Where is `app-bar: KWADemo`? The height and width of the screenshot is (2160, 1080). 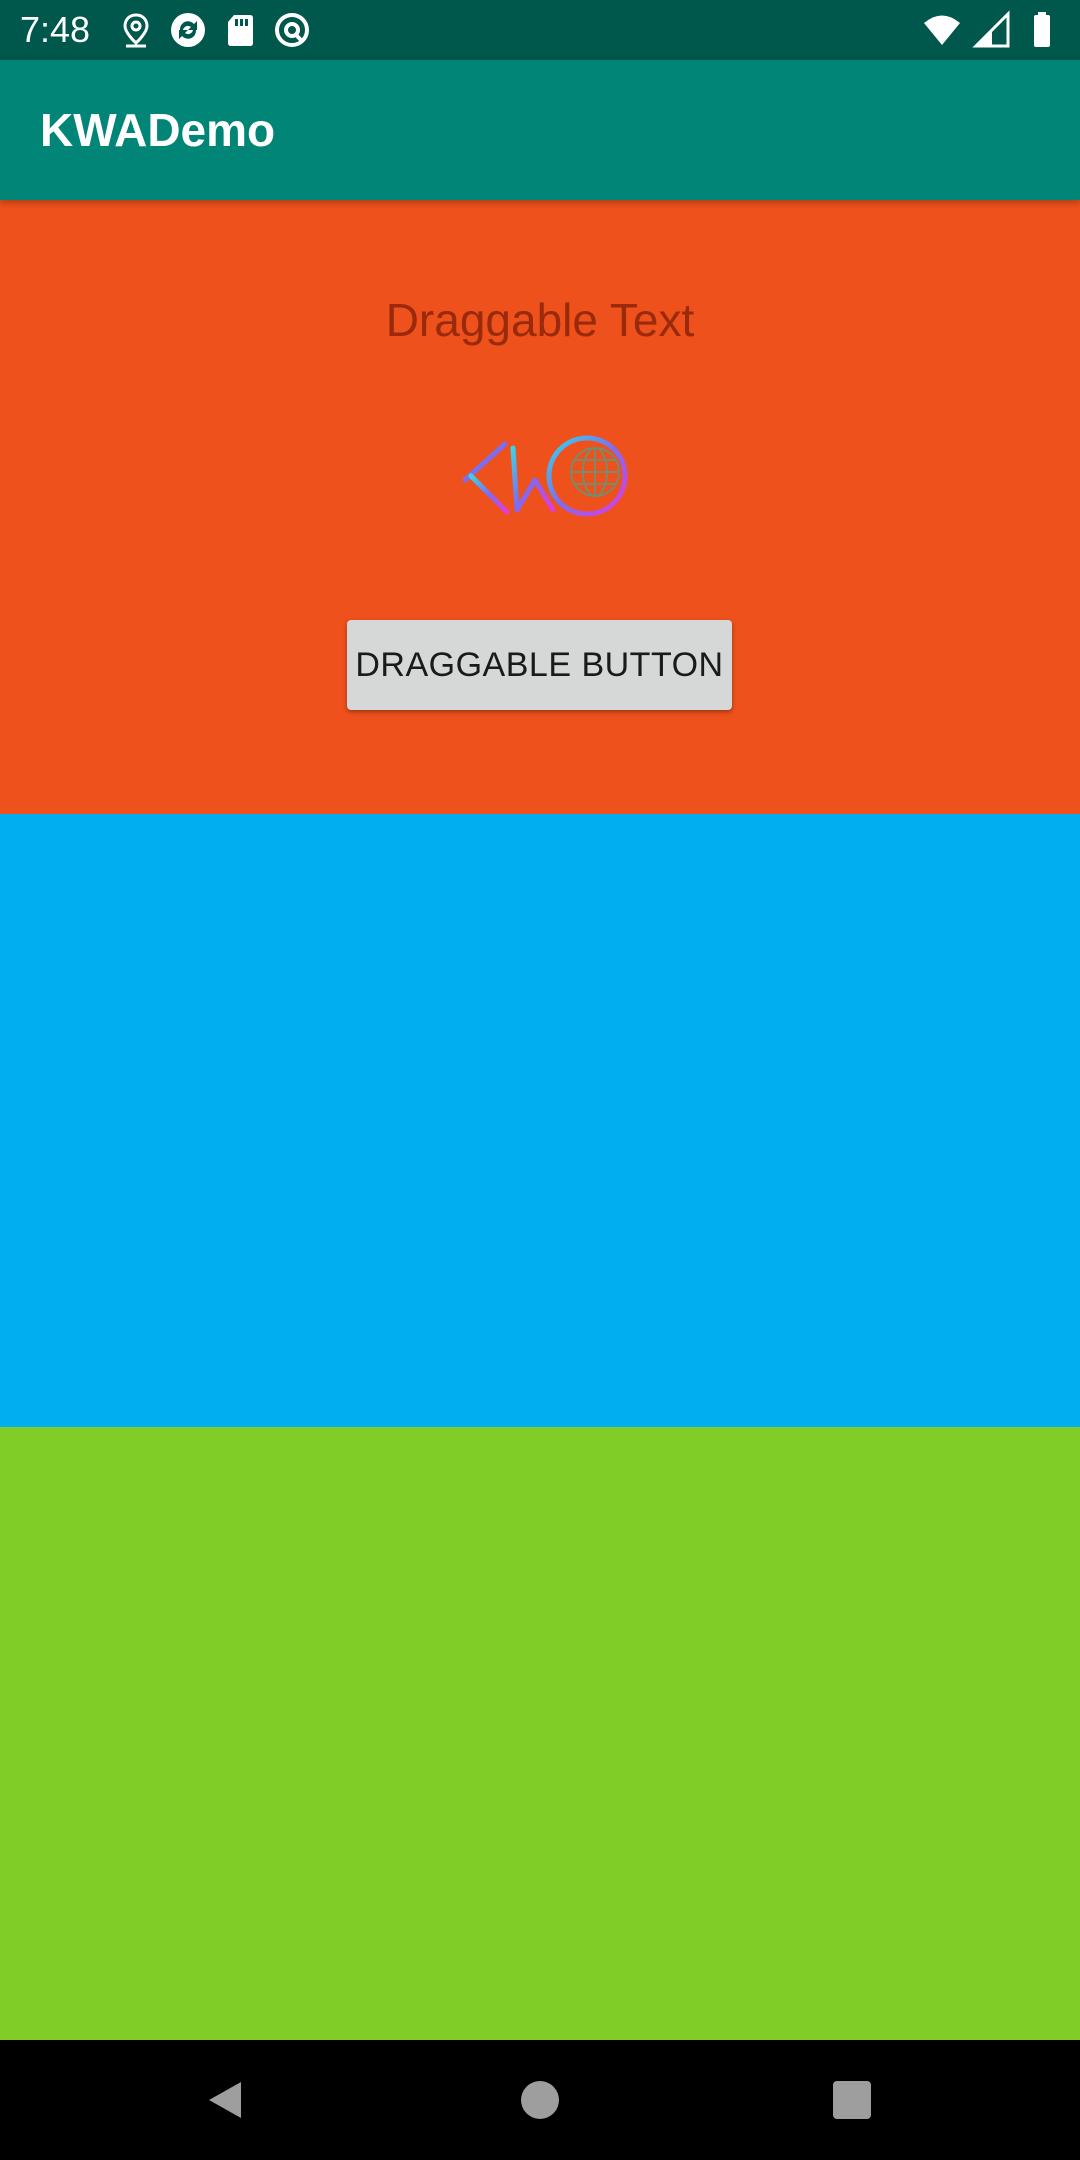 app-bar: KWADemo is located at coordinates (540, 130).